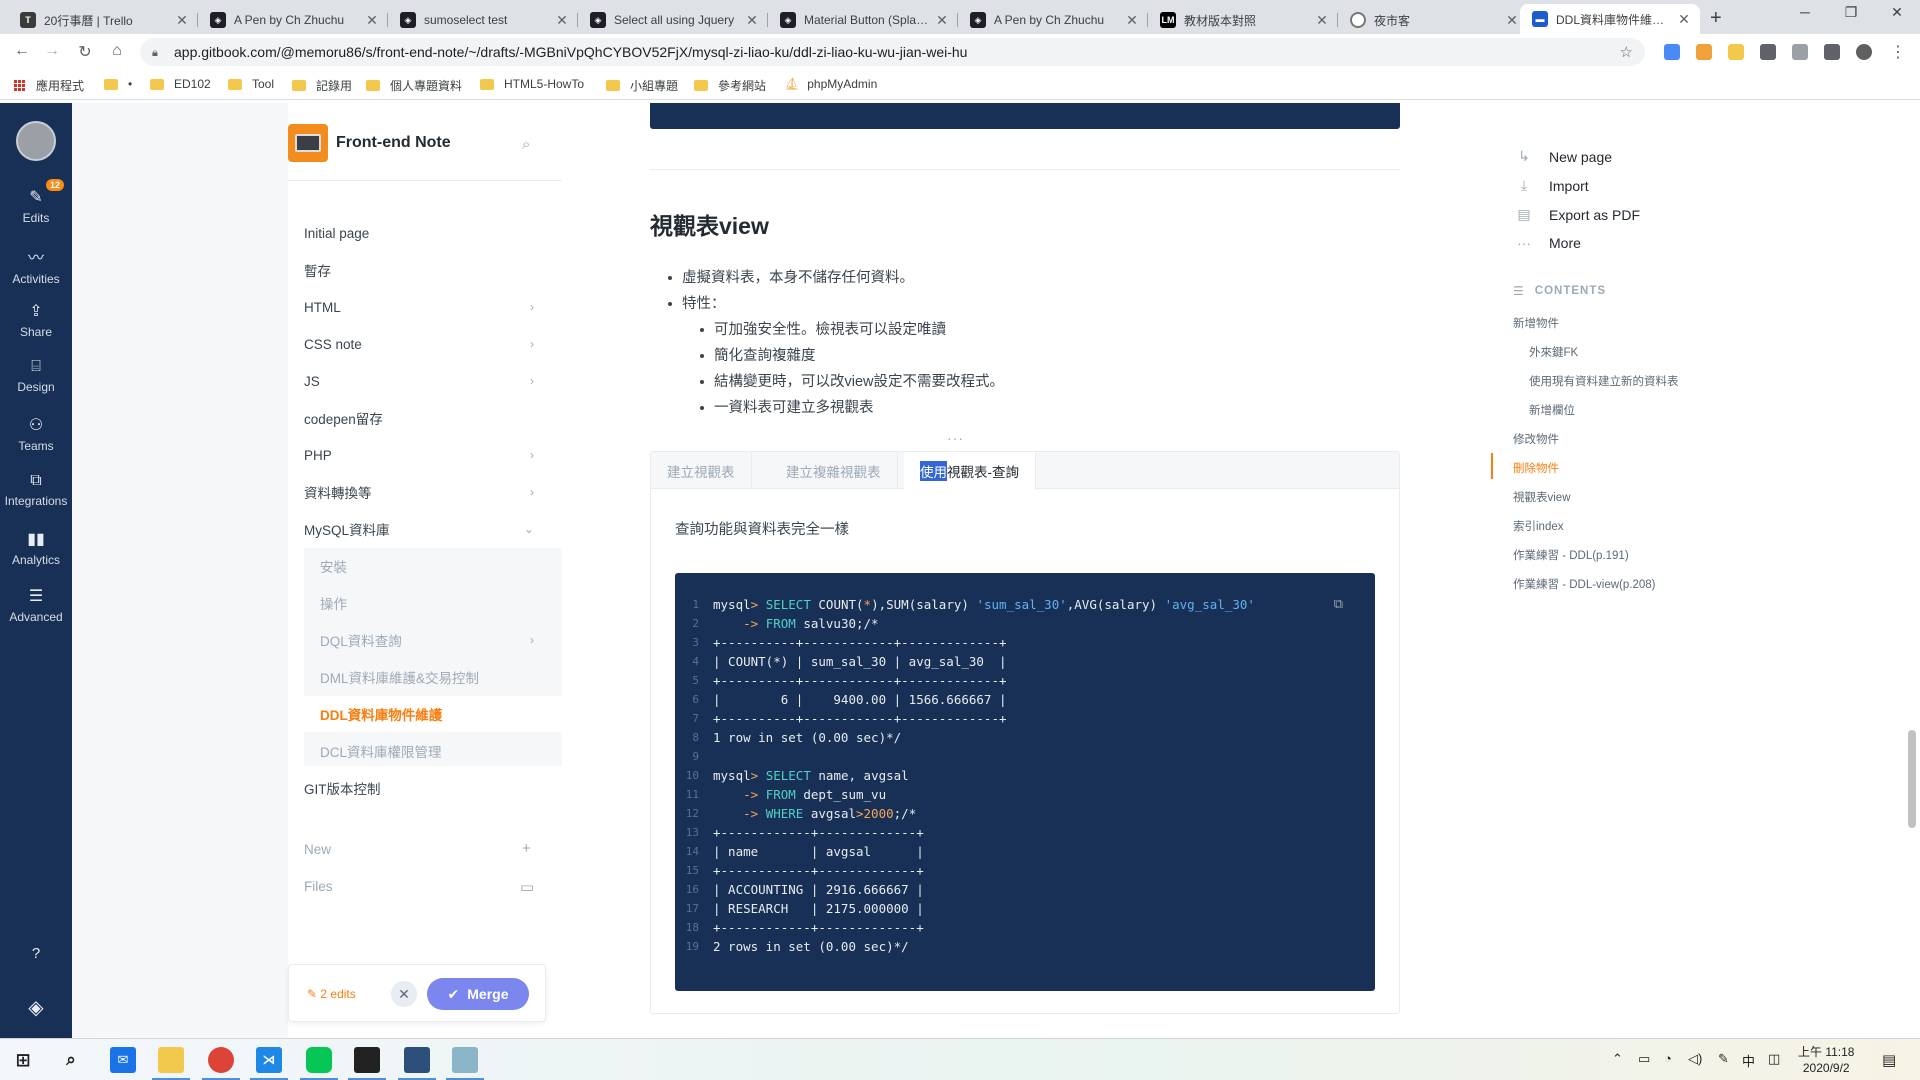 This screenshot has width=1920, height=1080. I want to click on toc-item: 使用現有資料建立新的資料表, so click(1604, 381).